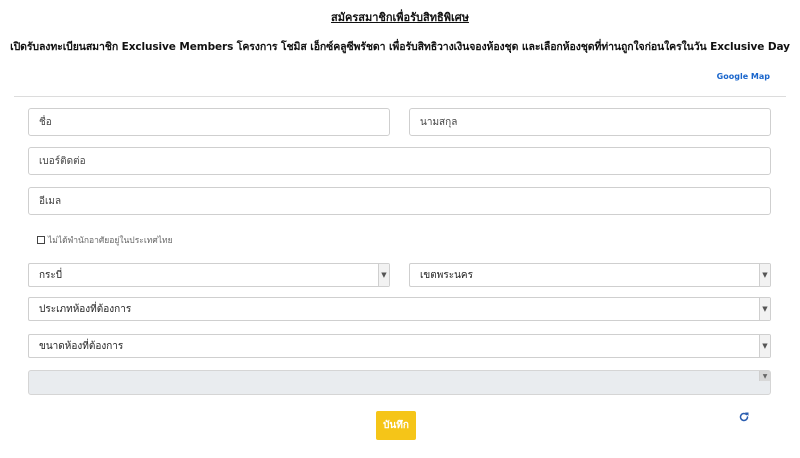 The image size is (800, 458). Describe the element at coordinates (81, 346) in the screenshot. I see `room-size-select-value: ขนาดห้องที่ต้องการ` at that location.